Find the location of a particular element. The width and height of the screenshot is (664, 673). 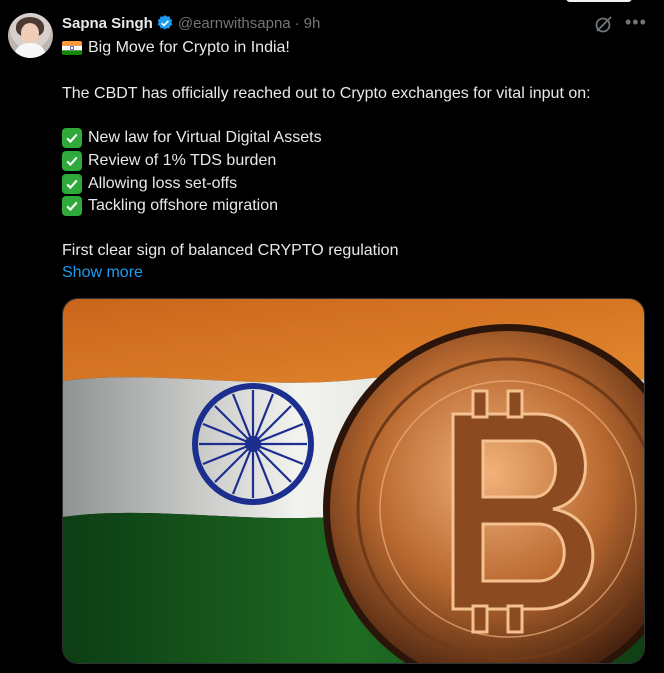

headline-text: Big Move for Crypto in India! is located at coordinates (189, 47).